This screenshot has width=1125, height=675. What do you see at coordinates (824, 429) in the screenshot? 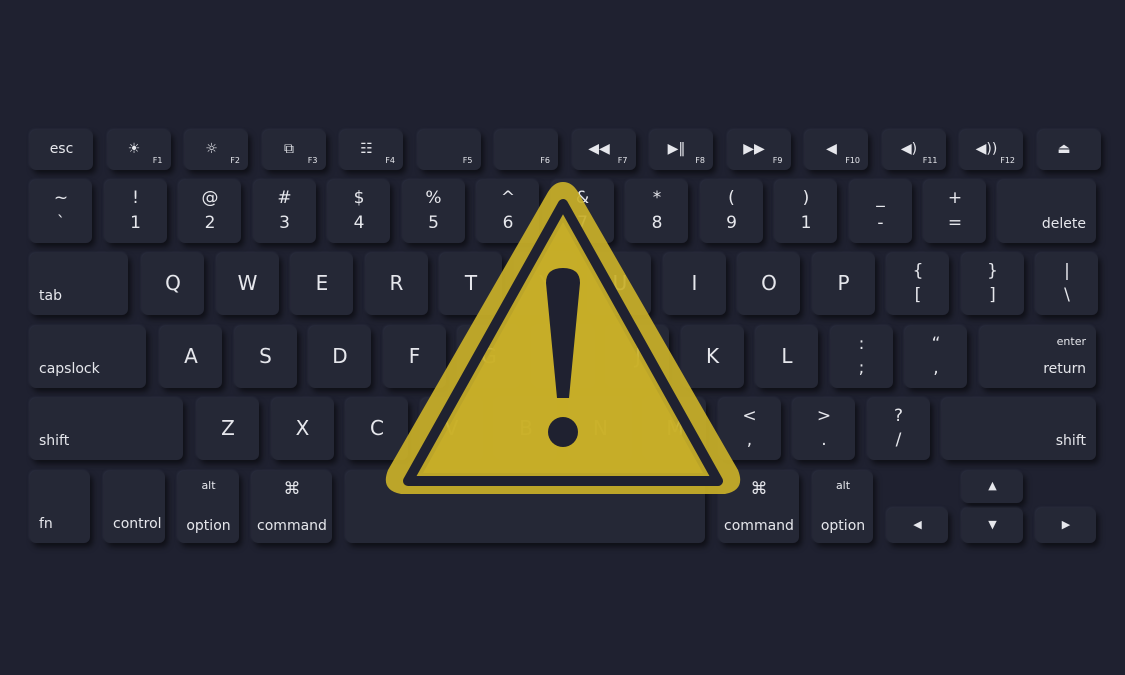
I see `key-key: >.` at bounding box center [824, 429].